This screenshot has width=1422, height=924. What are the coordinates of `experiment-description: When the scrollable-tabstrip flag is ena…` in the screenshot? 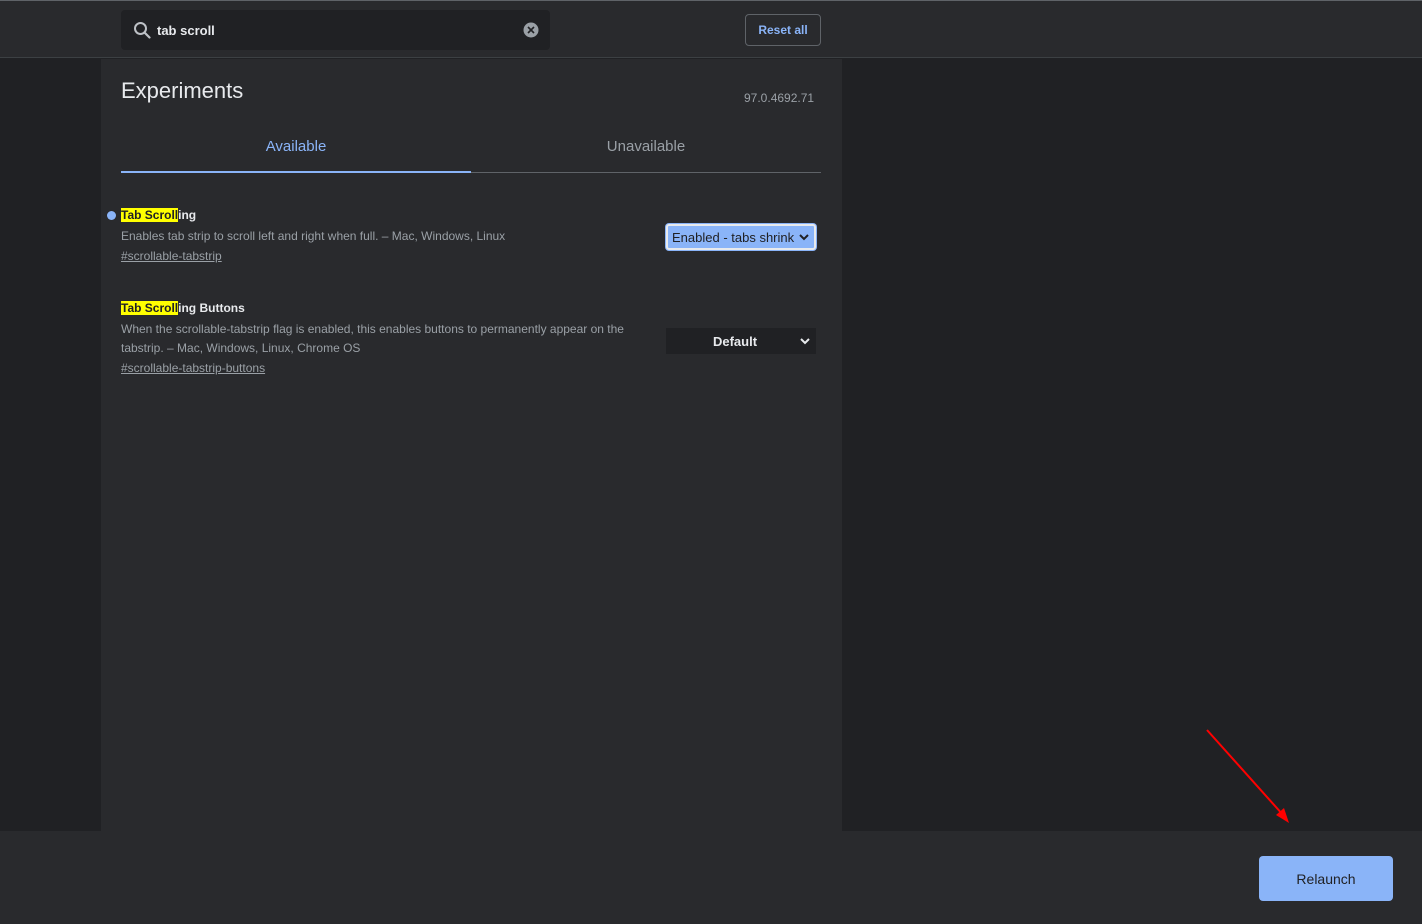 It's located at (372, 338).